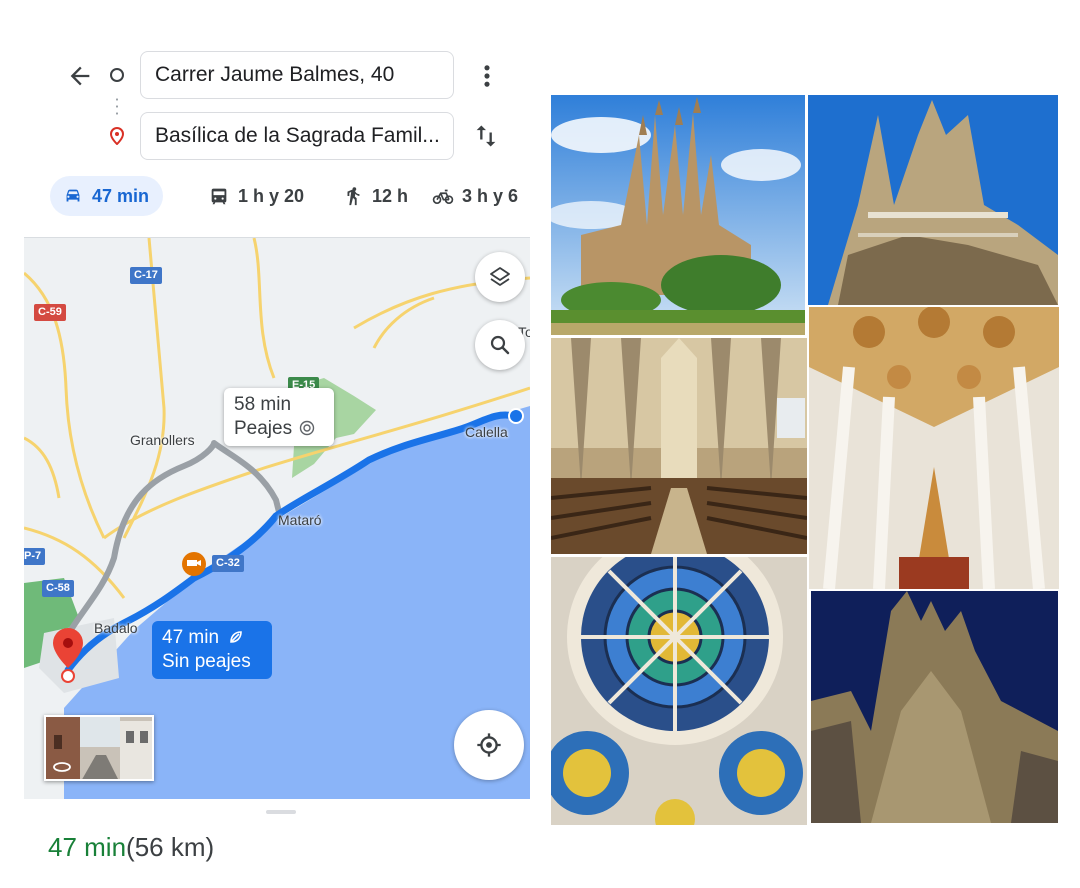 The height and width of the screenshot is (888, 1080). Describe the element at coordinates (212, 650) in the screenshot. I see `main-route-callout: 47 min Sin peajes` at that location.